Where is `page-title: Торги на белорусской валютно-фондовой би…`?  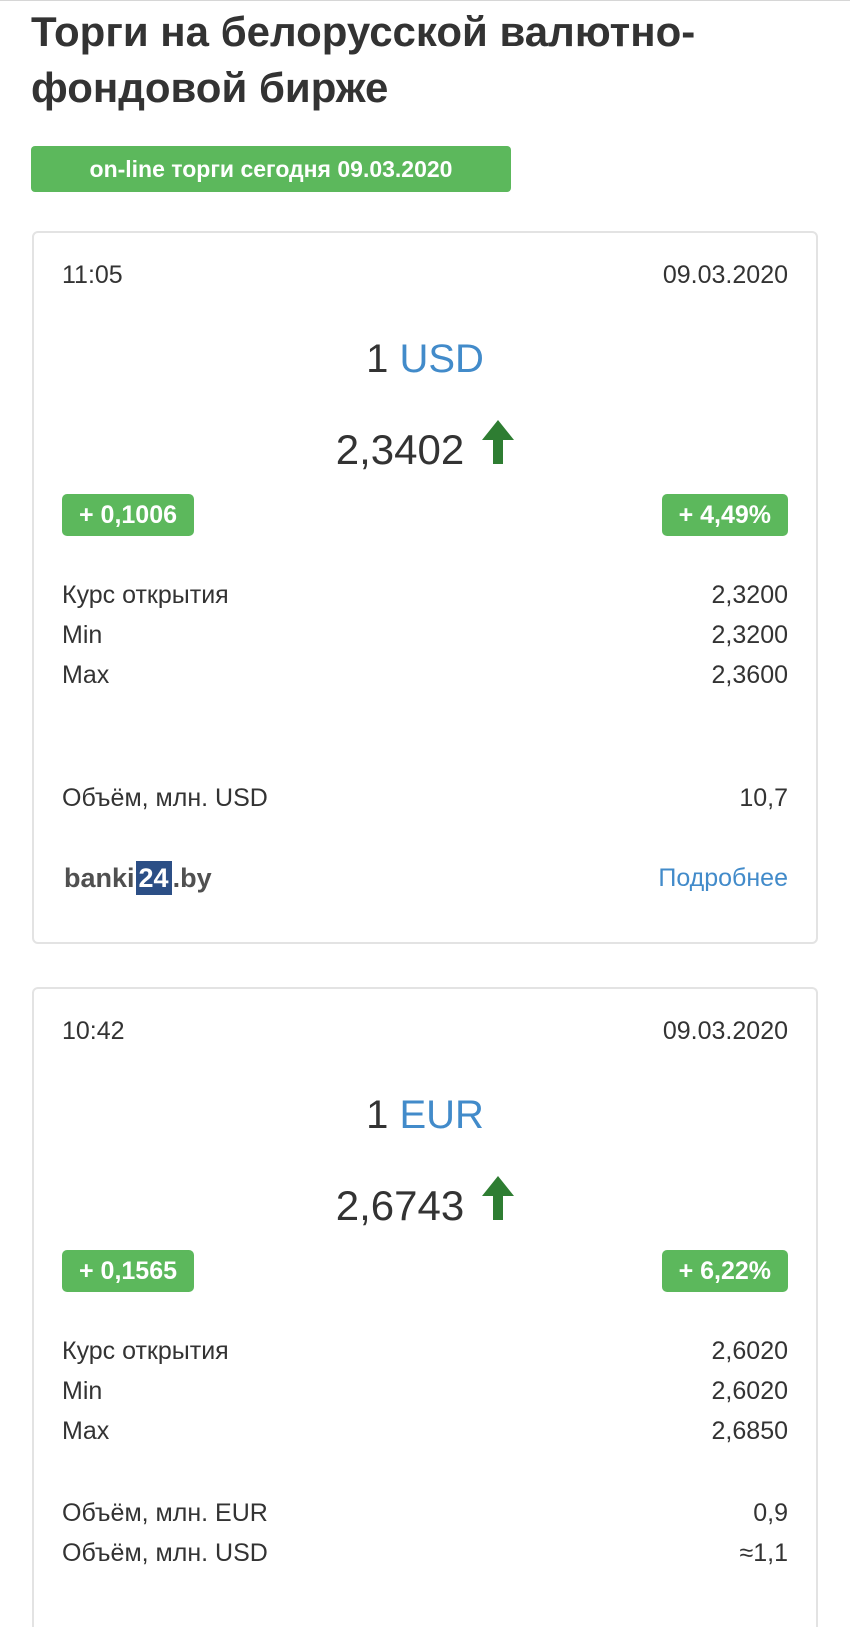 page-title: Торги на белорусской валютно-фондовой би… is located at coordinates (363, 59).